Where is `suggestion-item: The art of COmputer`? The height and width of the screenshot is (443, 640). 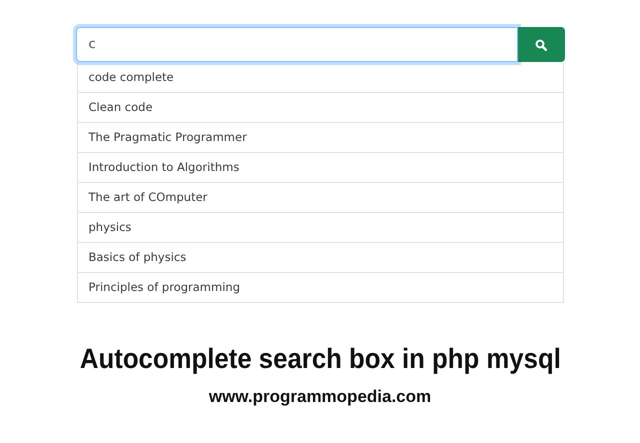 suggestion-item: The art of COmputer is located at coordinates (320, 197).